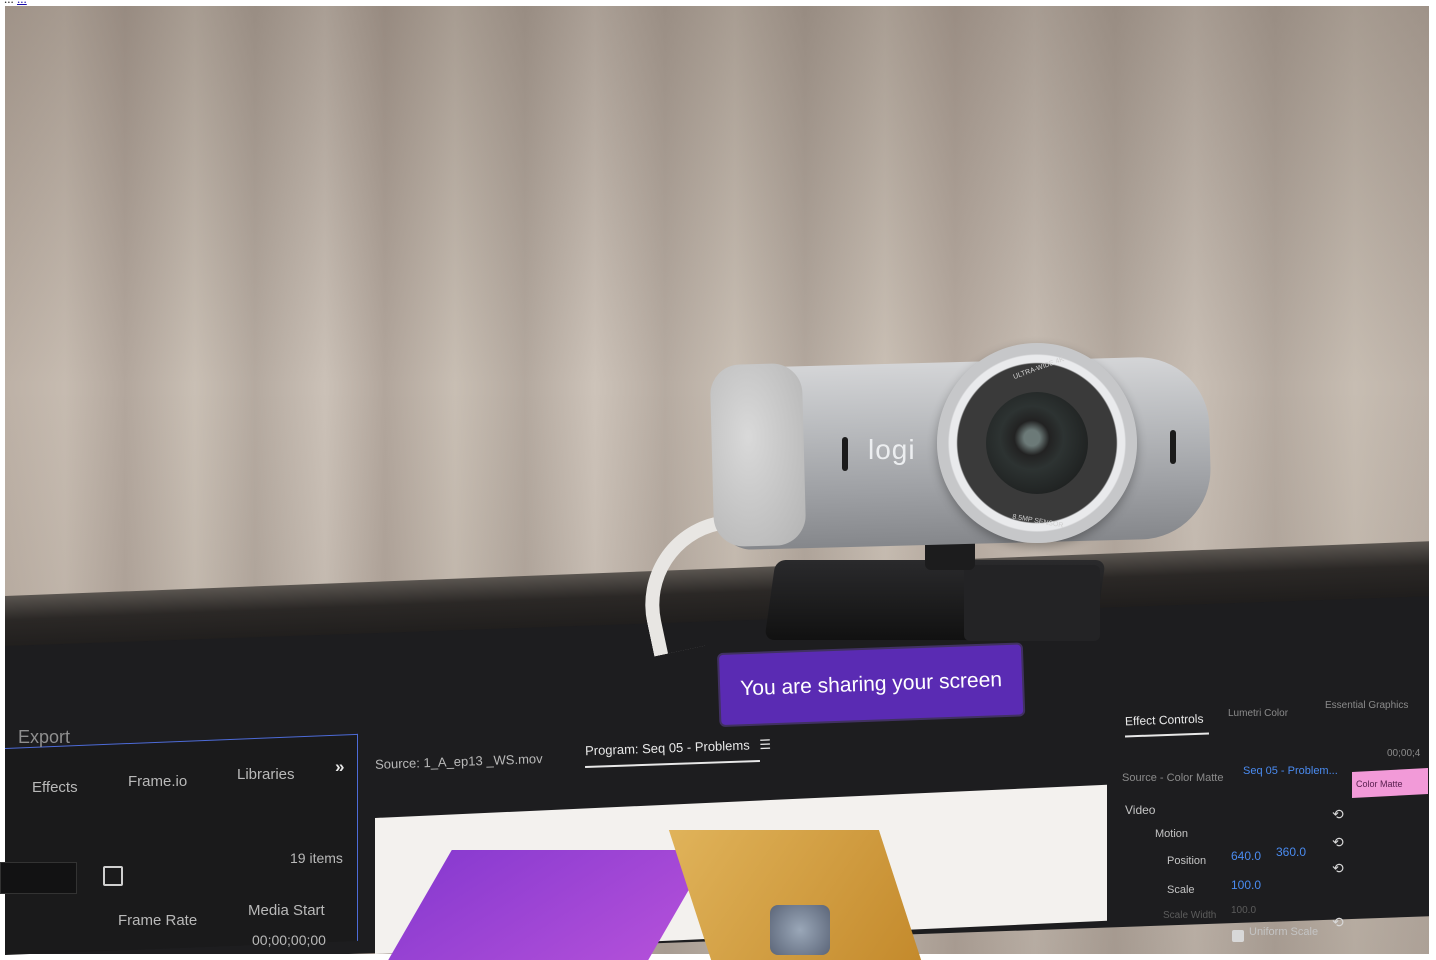 This screenshot has height=960, width=1436. Describe the element at coordinates (1037, 443) in the screenshot. I see `webcam-lens` at that location.